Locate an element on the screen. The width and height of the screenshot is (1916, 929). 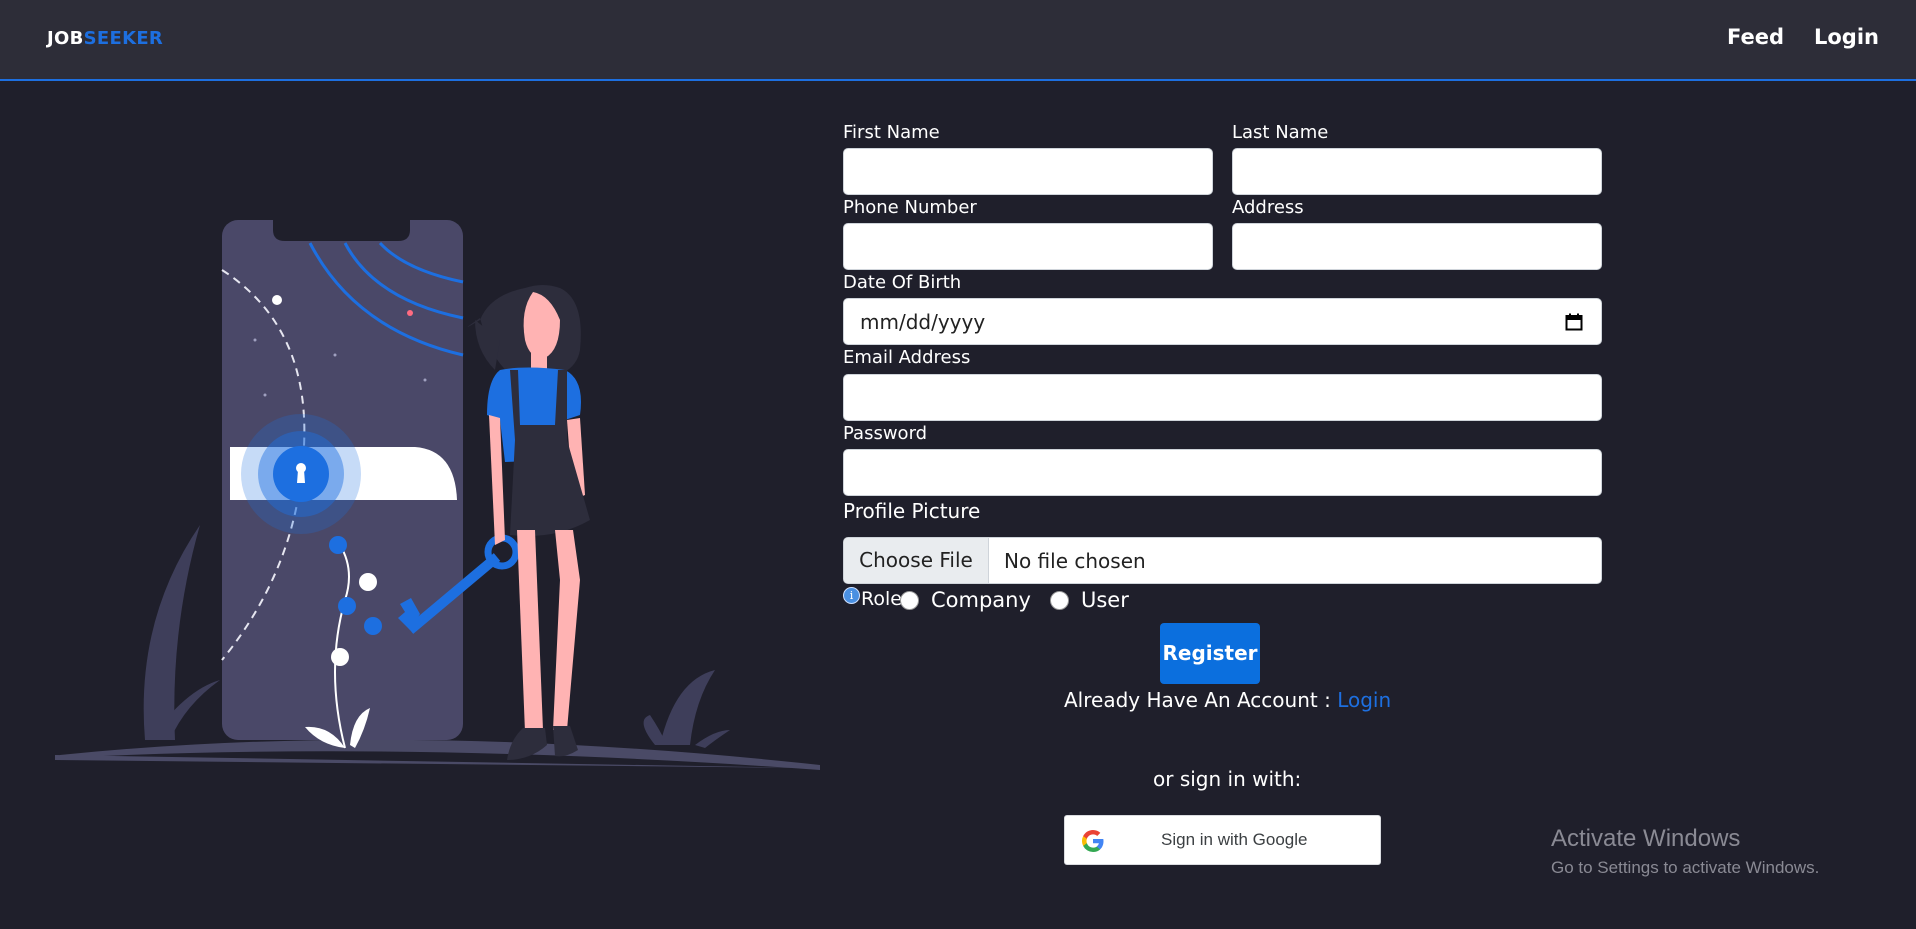
already-account-text: Already Have An Account : Login is located at coordinates (1227, 700).